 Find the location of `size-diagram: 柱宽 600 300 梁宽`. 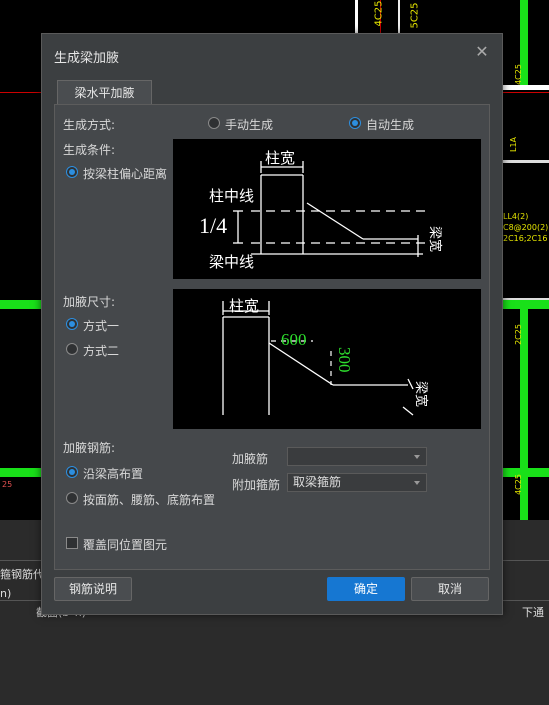

size-diagram: 柱宽 600 300 梁宽 is located at coordinates (327, 359).